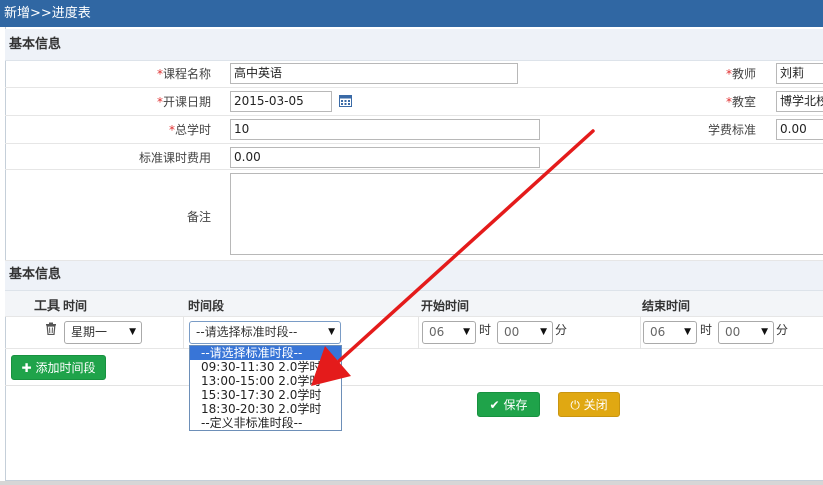  I want to click on dropdown-option: --定义非标准时段--, so click(265, 423).